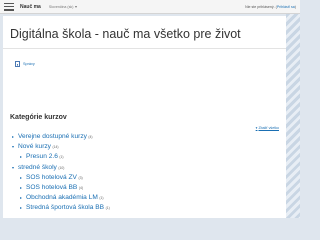 Image resolution: width=320 pixels, height=240 pixels. I want to click on category-link: Nové kurzy, so click(34, 146).